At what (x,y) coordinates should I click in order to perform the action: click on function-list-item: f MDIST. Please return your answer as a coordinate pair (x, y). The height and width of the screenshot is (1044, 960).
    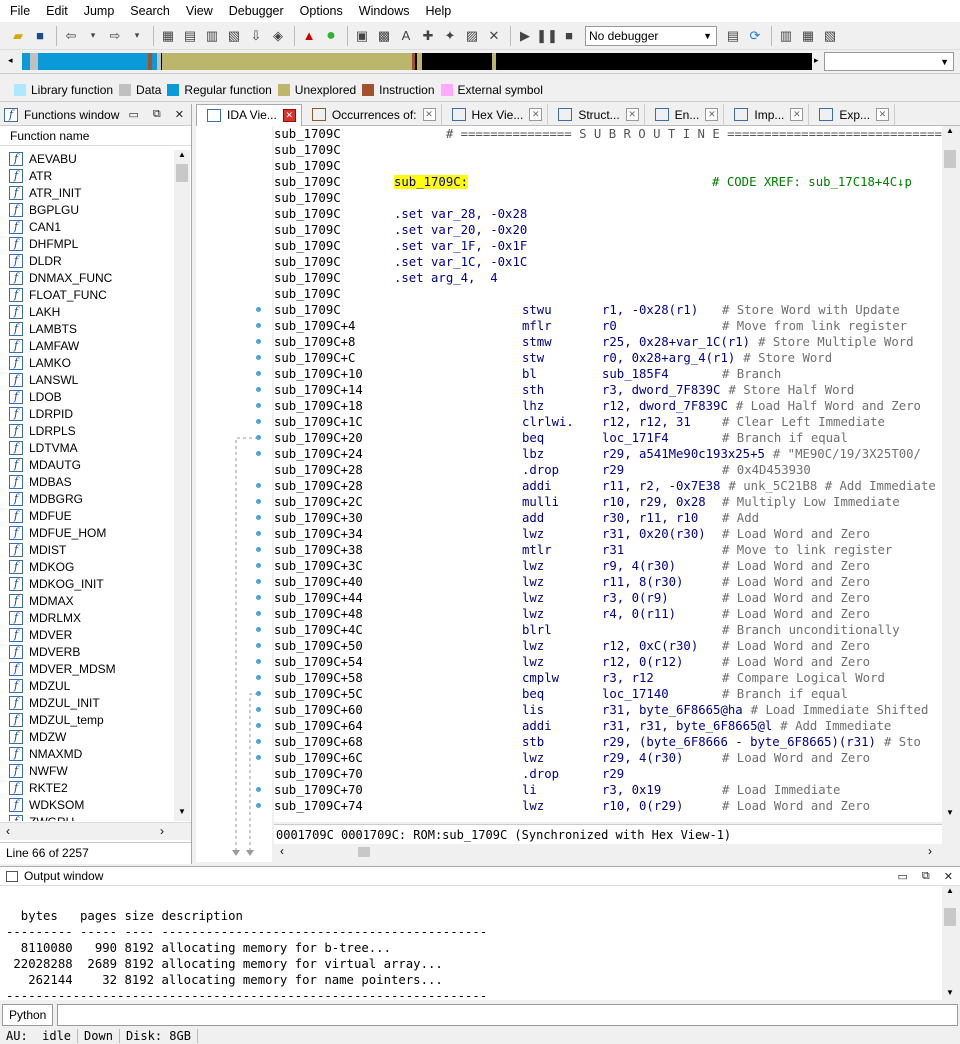
    Looking at the image, I should click on (87, 549).